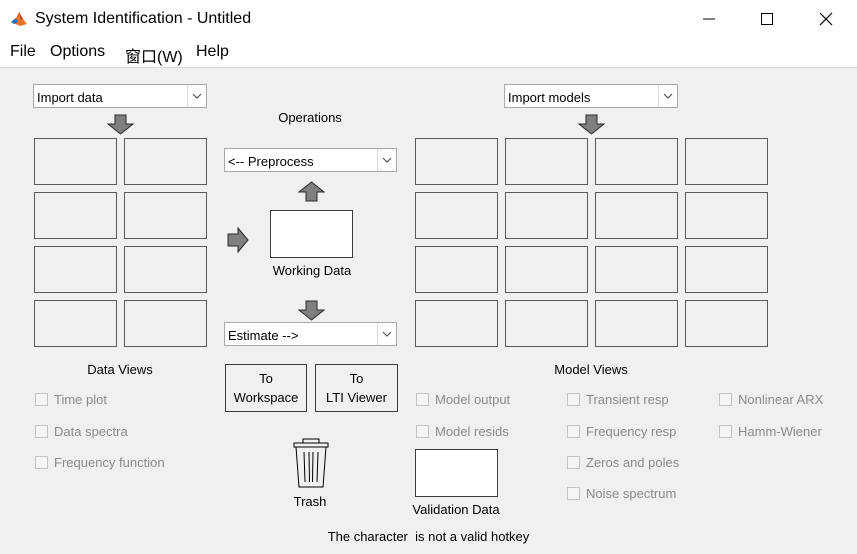  What do you see at coordinates (238, 240) in the screenshot?
I see `arrow-right-icon` at bounding box center [238, 240].